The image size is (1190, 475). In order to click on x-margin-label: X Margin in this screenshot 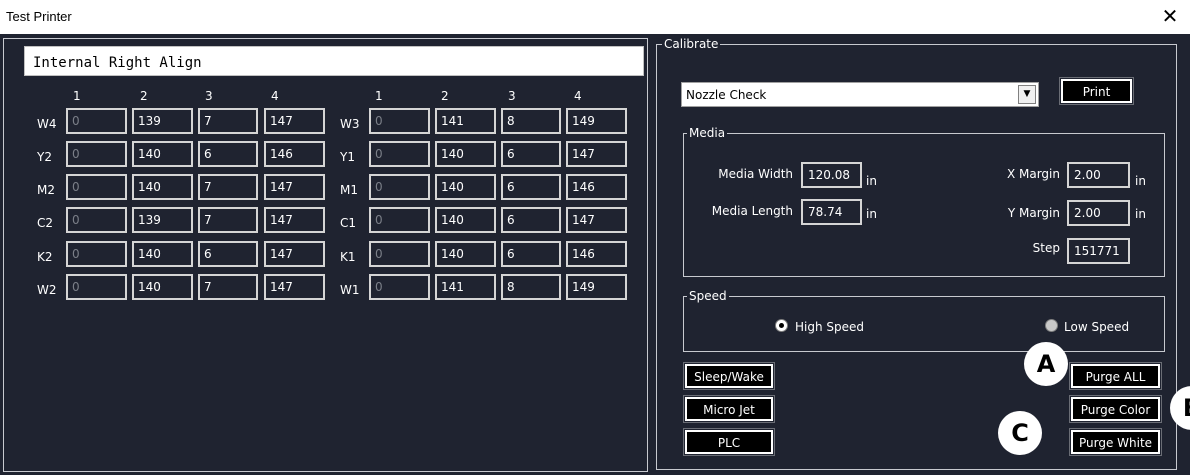, I will do `click(1033, 174)`.